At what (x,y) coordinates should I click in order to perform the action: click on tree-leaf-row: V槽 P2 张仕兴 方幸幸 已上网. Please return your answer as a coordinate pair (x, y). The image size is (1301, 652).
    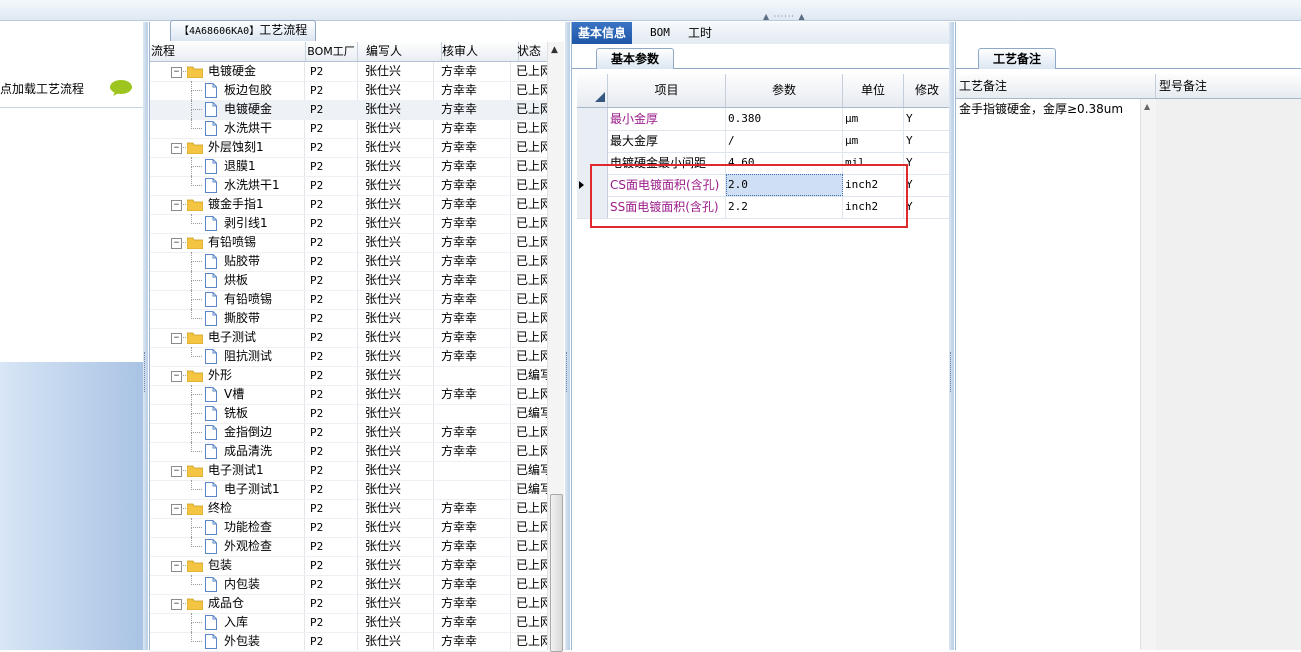
    Looking at the image, I should click on (350, 395).